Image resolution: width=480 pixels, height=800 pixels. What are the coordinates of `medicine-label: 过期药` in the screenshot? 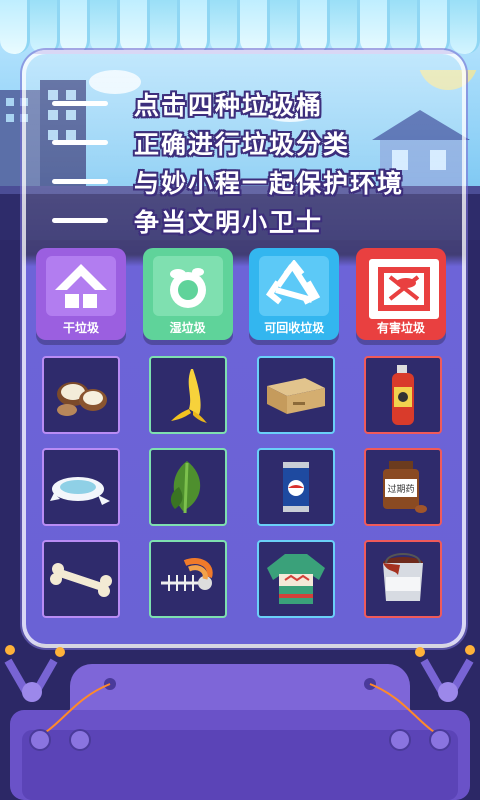 It's located at (400, 489).